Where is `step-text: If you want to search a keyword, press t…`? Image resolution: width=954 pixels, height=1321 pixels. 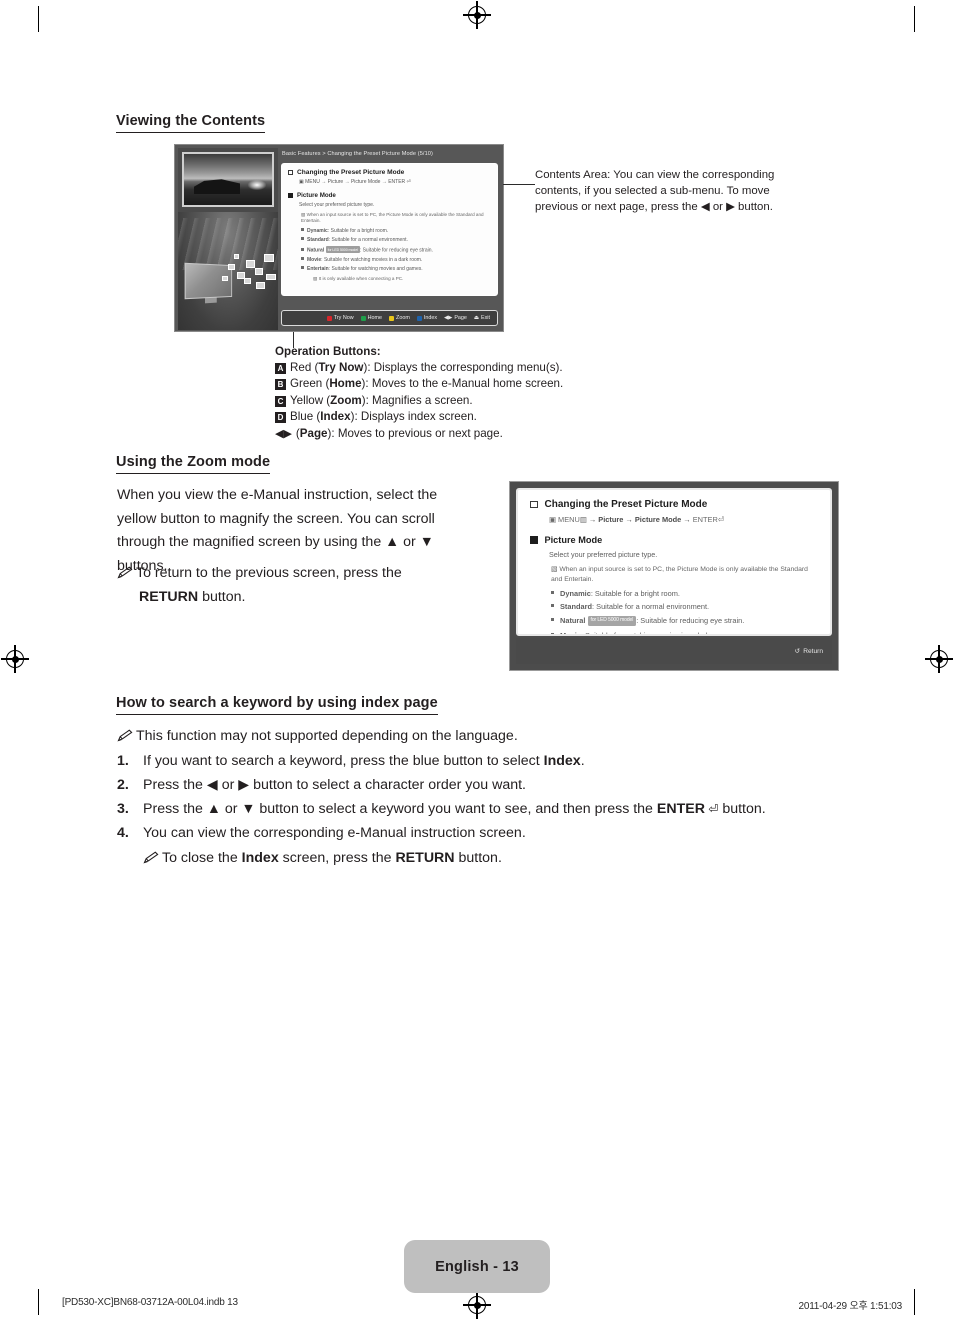 step-text: If you want to search a keyword, press t… is located at coordinates (364, 761).